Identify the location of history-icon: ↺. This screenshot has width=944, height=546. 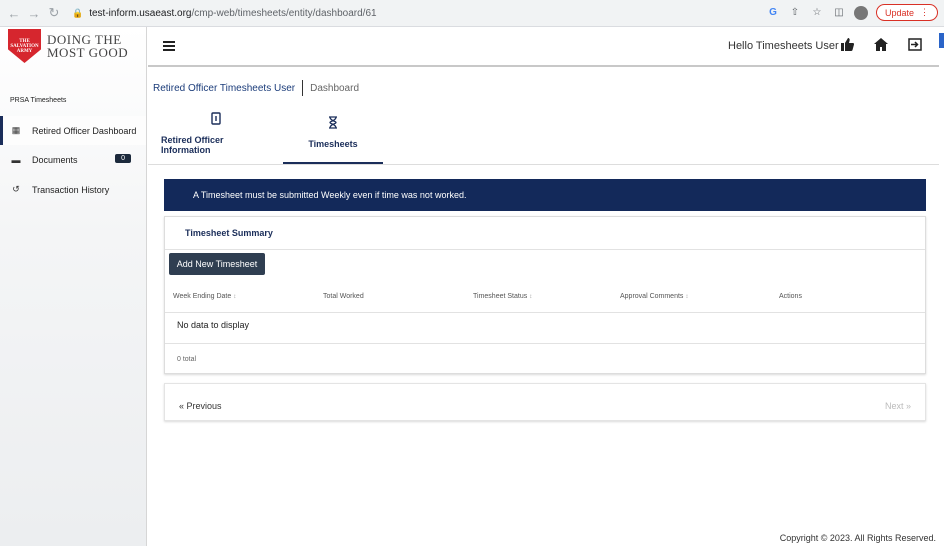
(16, 189).